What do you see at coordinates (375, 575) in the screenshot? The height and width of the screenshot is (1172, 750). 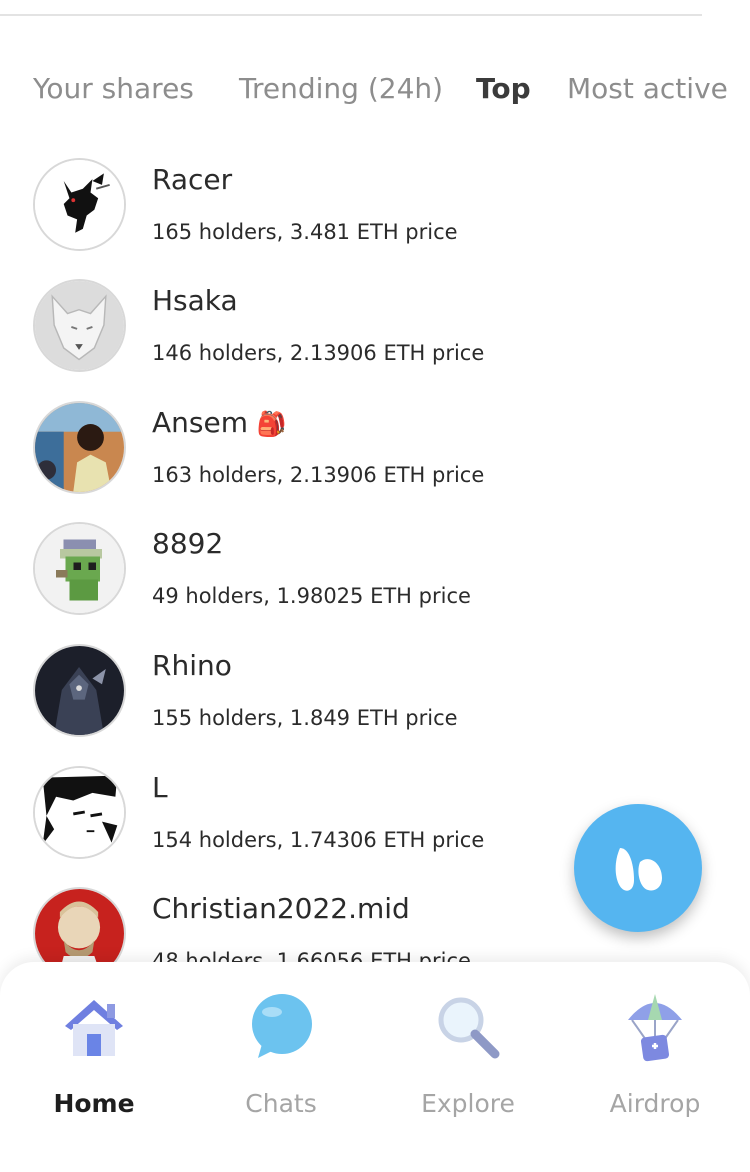 I see `list-item: 8892 49 holders, 1.98025 ETH price` at bounding box center [375, 575].